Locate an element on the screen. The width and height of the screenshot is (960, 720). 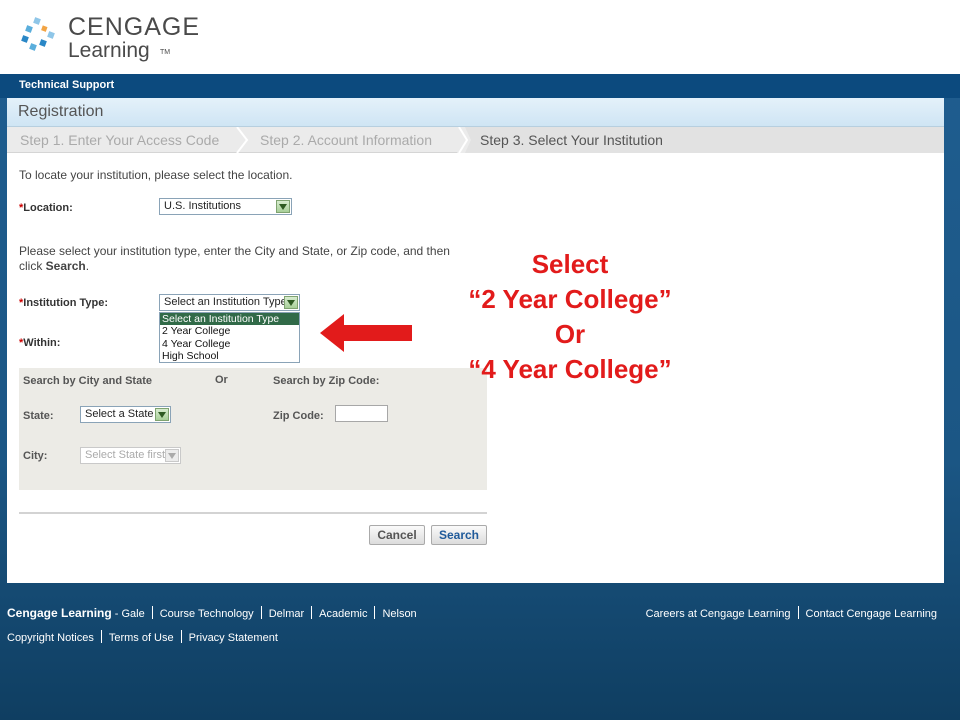
annotation-line-1: Select is located at coordinates (570, 264).